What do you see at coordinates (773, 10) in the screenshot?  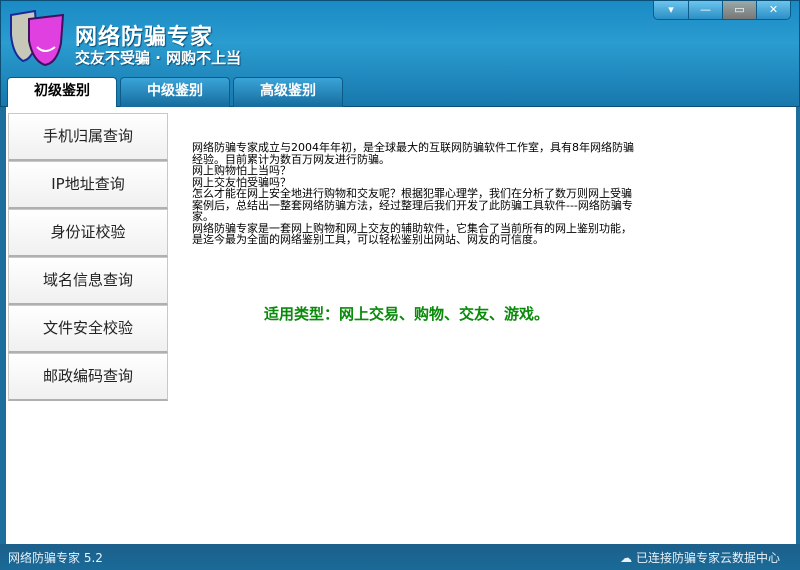 I see `close-button: ✕` at bounding box center [773, 10].